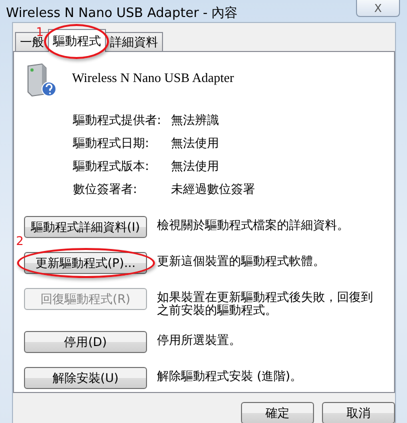 The image size is (407, 423). Describe the element at coordinates (85, 378) in the screenshot. I see `action-button: 解除安裝(U)` at that location.